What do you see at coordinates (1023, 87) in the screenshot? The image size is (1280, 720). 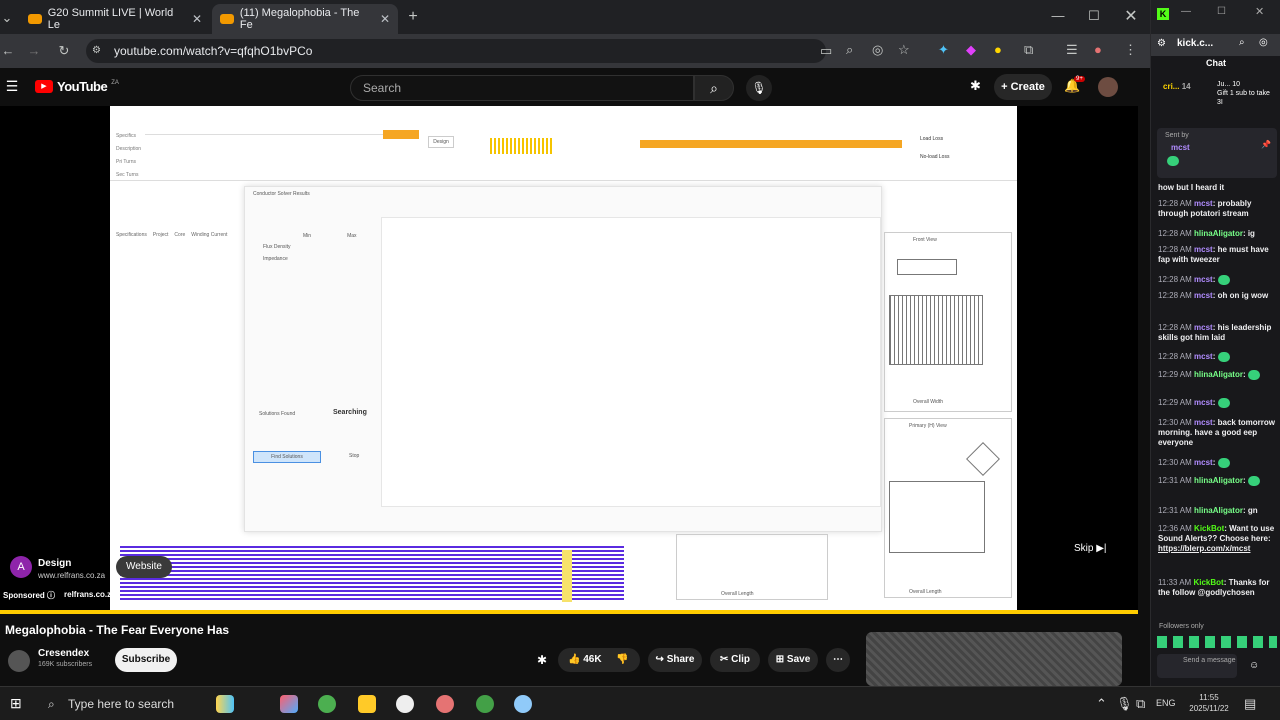 I see `create-button: + Create` at bounding box center [1023, 87].